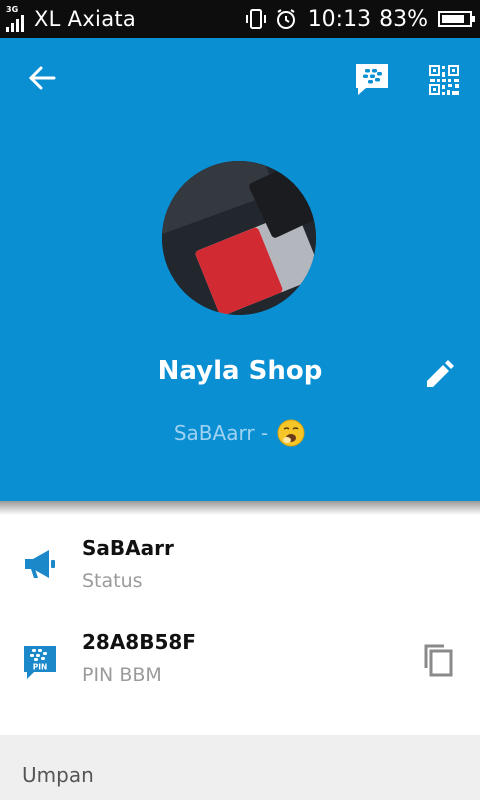 This screenshot has width=480, height=800. I want to click on status-bar: 3G XL Axiata 10:13 83%, so click(240, 19).